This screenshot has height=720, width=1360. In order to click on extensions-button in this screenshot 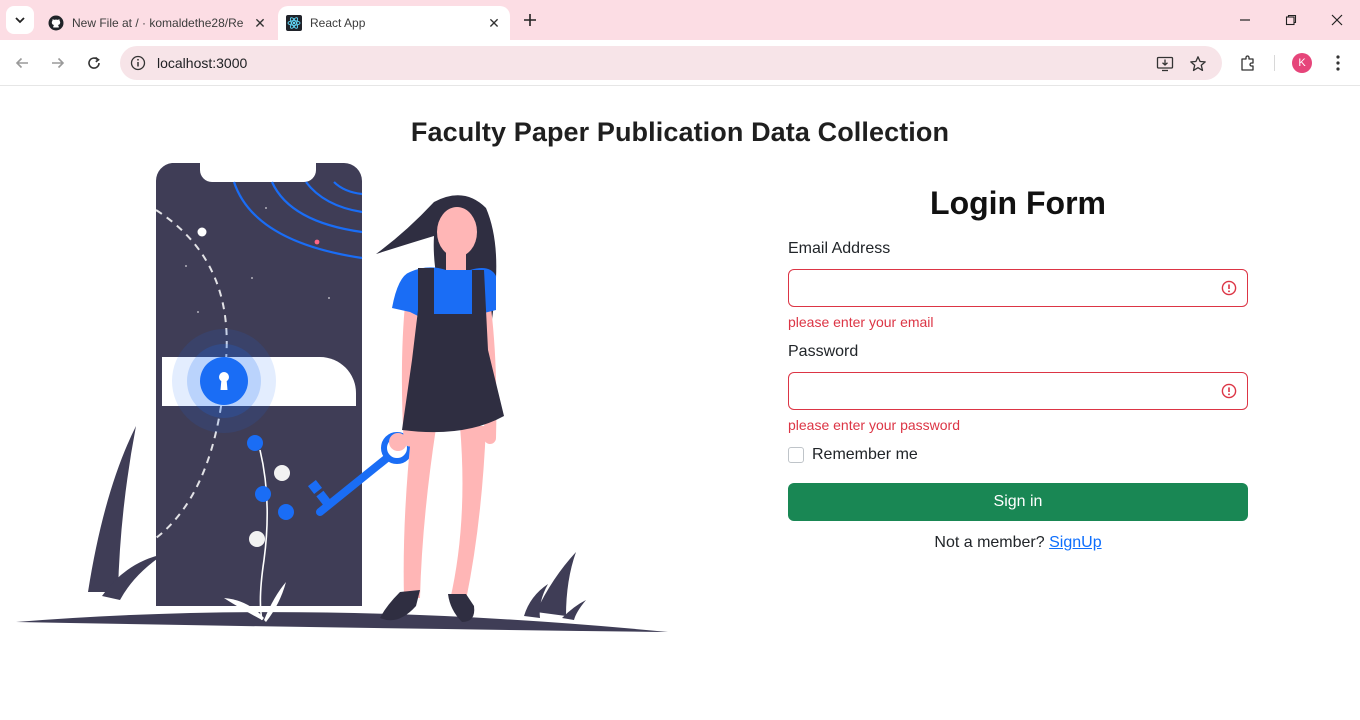, I will do `click(1248, 63)`.